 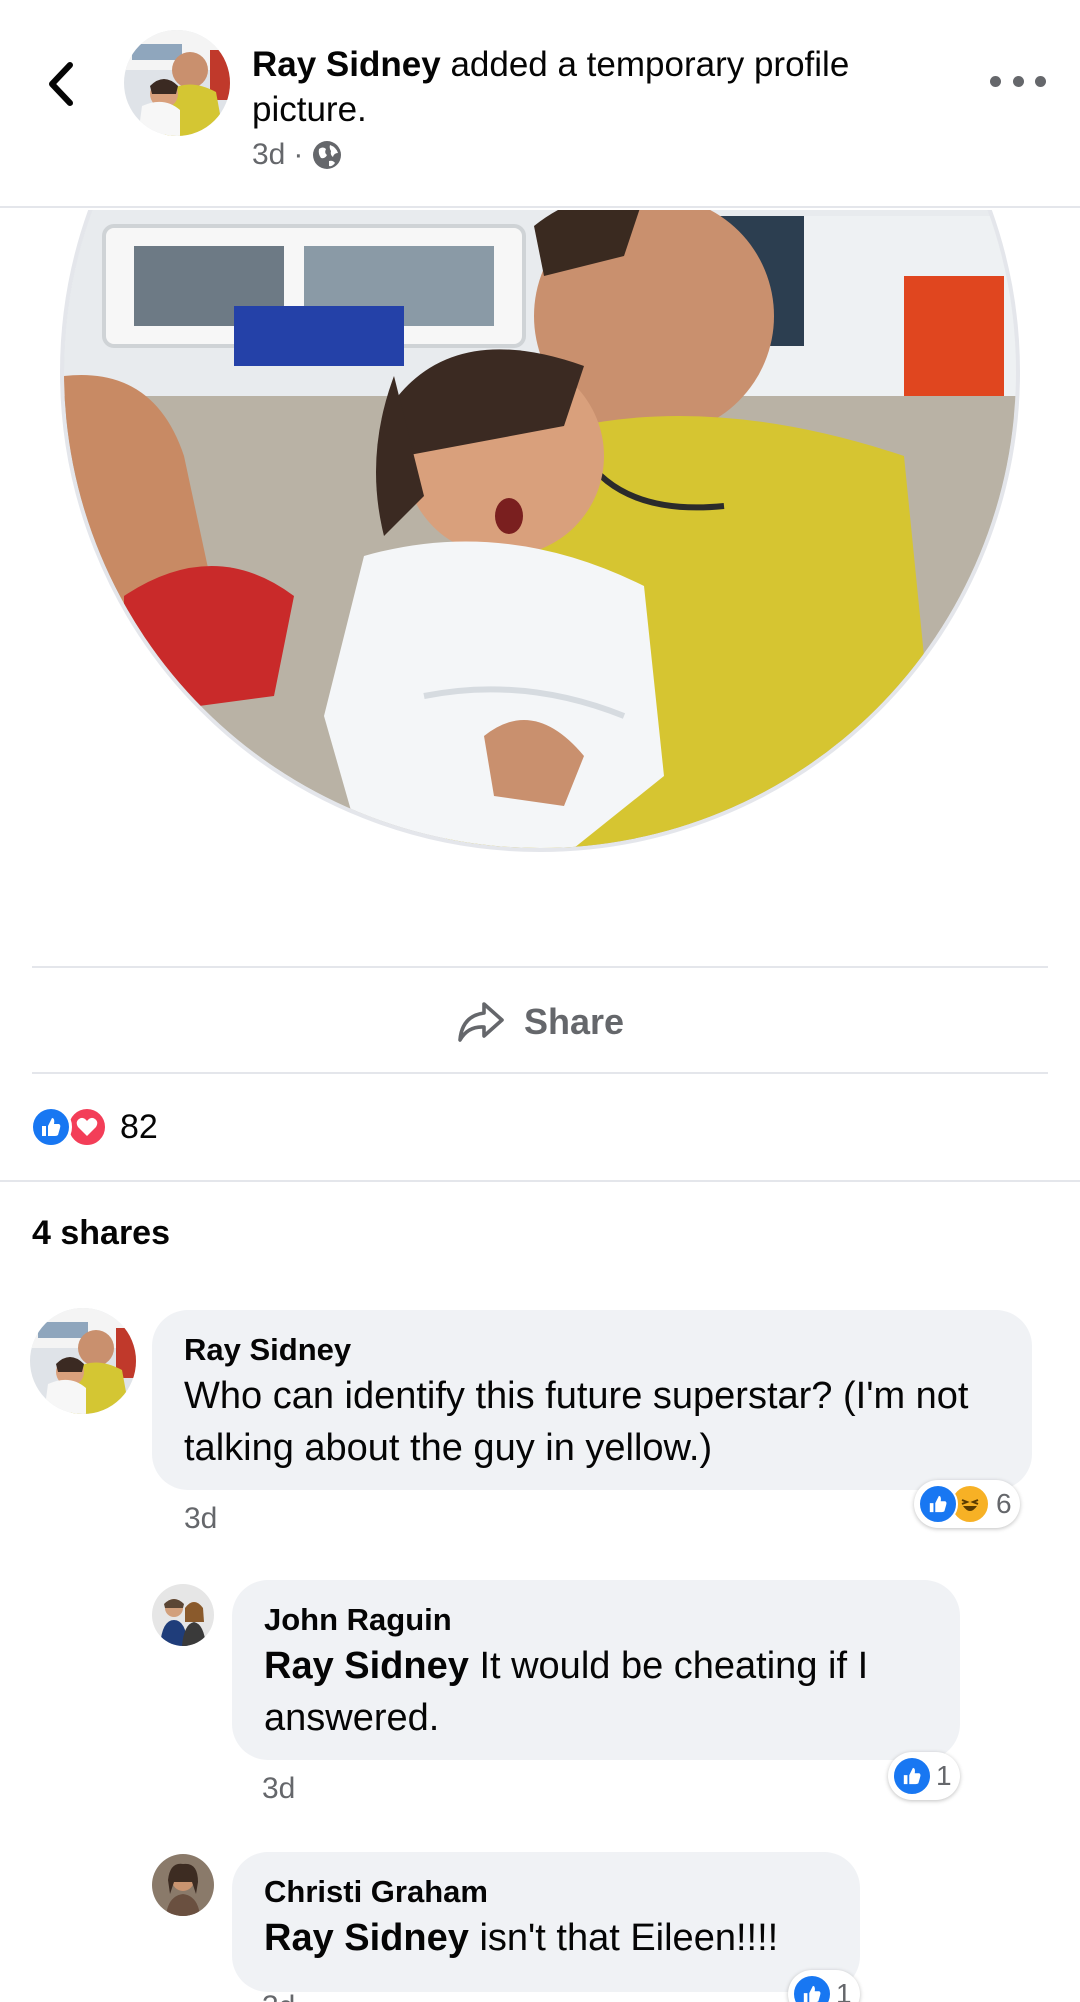 I want to click on more-dots-icon, so click(x=995, y=81).